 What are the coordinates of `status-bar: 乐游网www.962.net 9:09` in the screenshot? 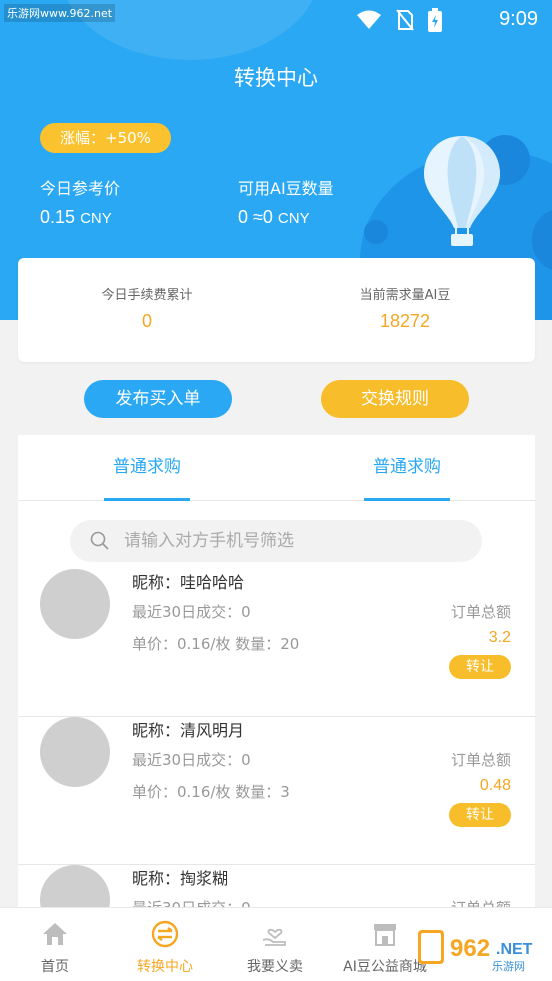 It's located at (276, 20).